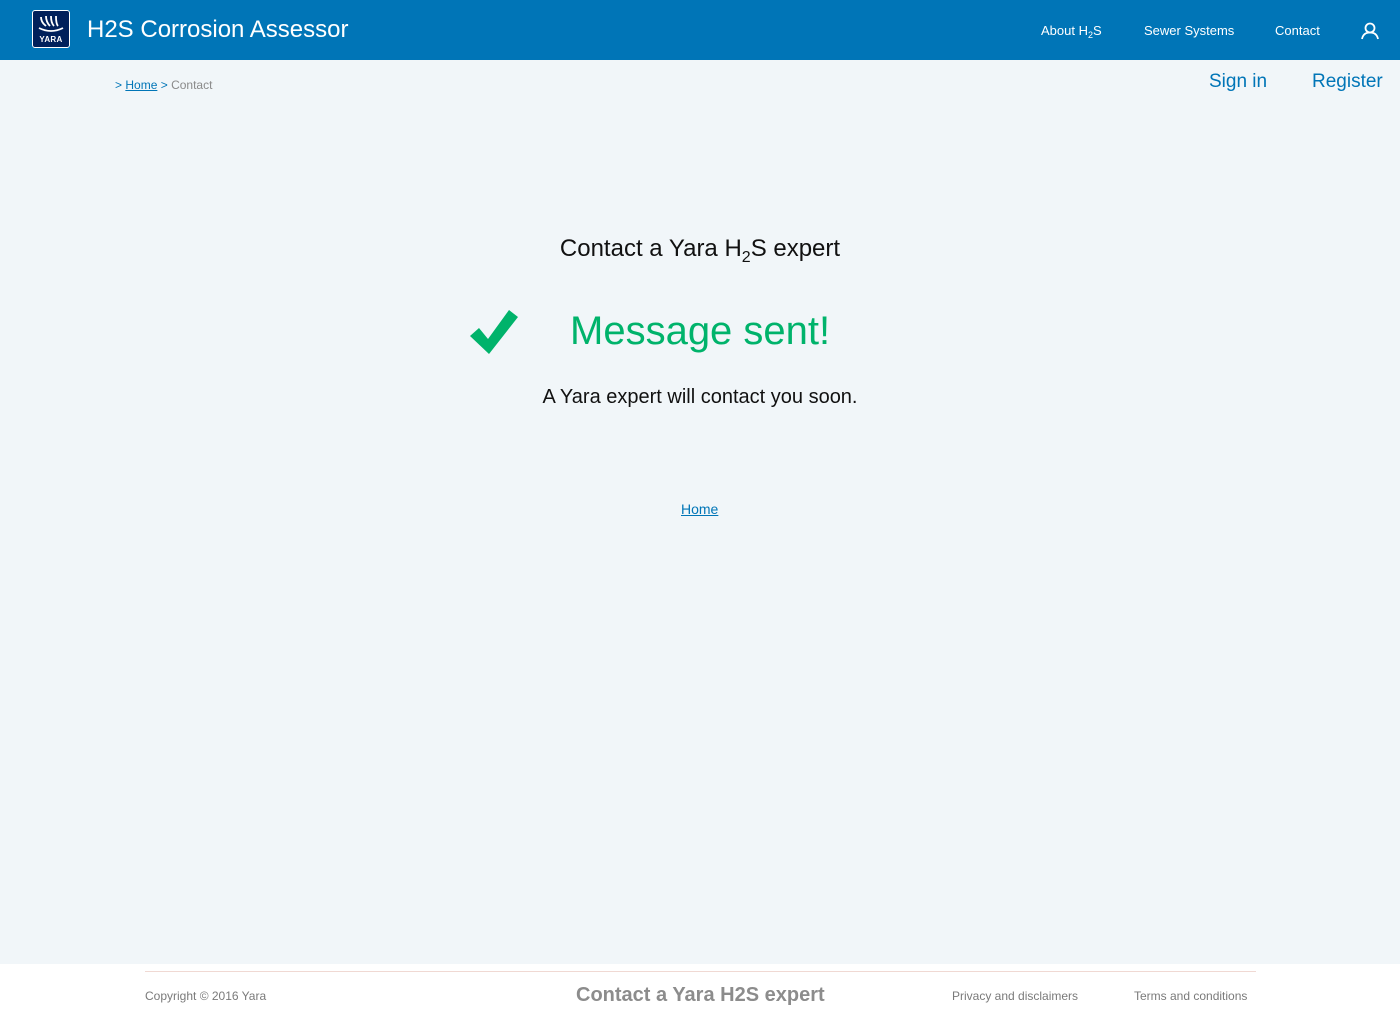  Describe the element at coordinates (1370, 33) in the screenshot. I see `user-icon` at that location.